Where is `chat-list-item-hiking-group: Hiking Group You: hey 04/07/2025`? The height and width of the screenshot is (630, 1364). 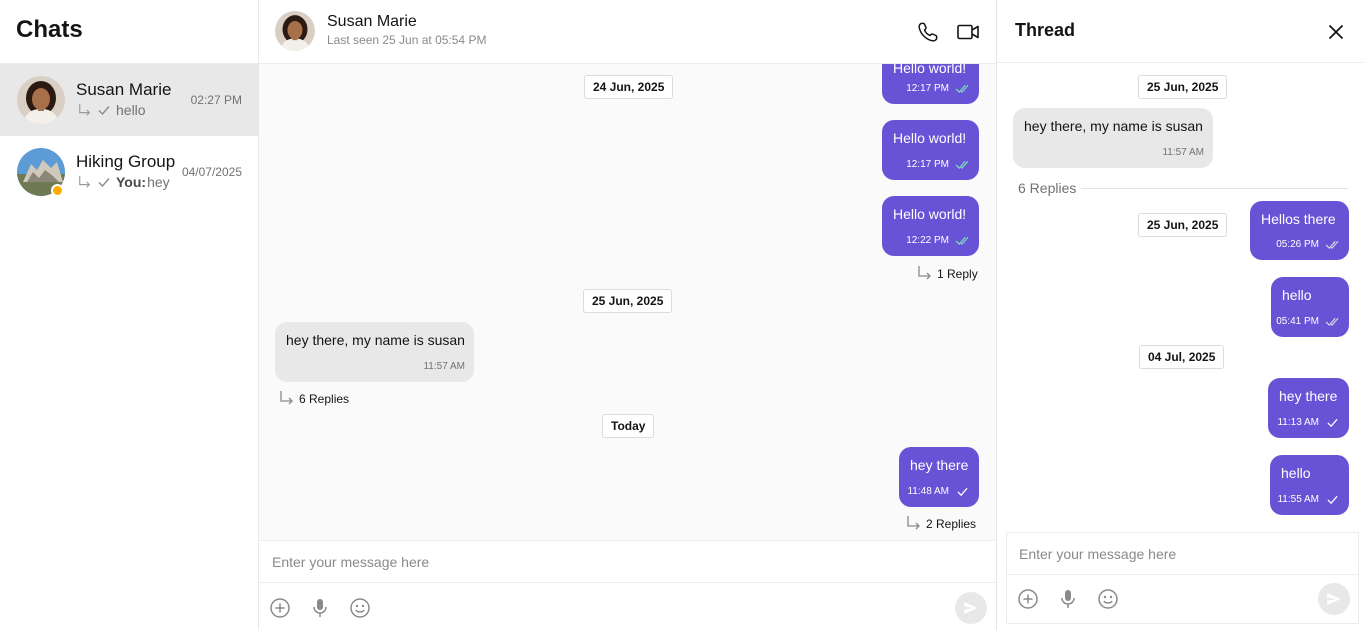
chat-list-item-hiking-group: Hiking Group You: hey 04/07/2025 is located at coordinates (129, 172).